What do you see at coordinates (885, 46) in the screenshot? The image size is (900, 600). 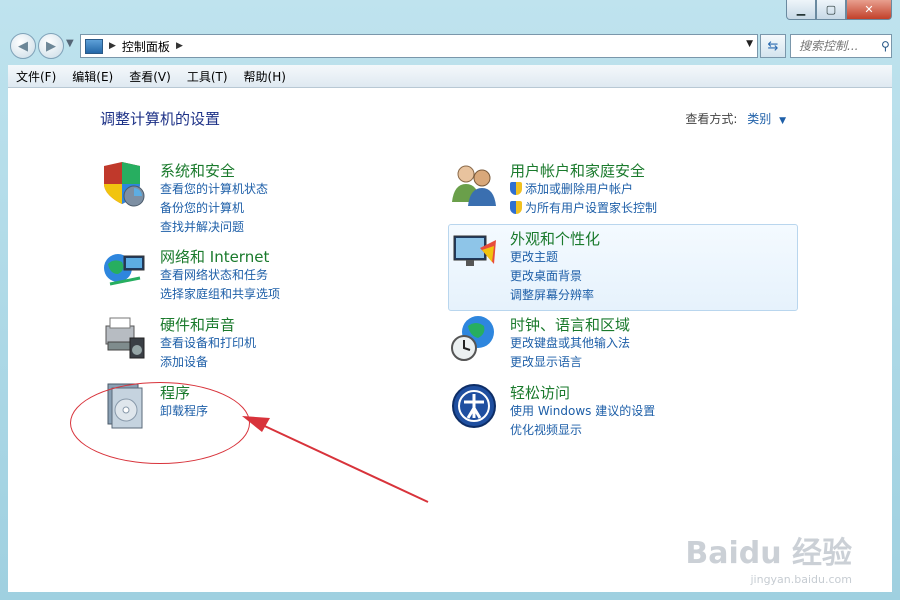 I see `search-icon: ⚲` at bounding box center [885, 46].